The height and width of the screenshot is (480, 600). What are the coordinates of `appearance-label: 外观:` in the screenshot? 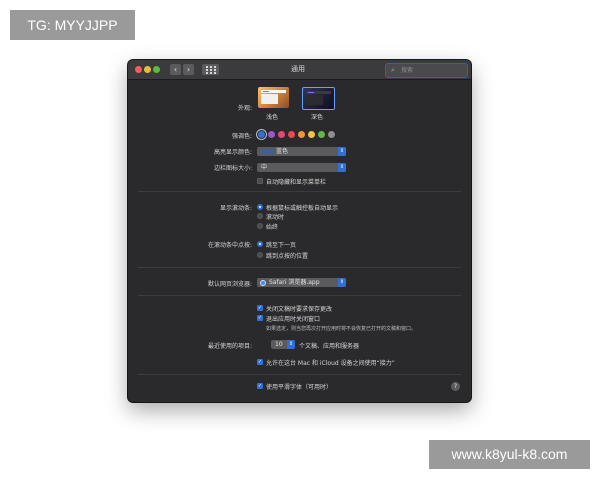 It's located at (244, 108).